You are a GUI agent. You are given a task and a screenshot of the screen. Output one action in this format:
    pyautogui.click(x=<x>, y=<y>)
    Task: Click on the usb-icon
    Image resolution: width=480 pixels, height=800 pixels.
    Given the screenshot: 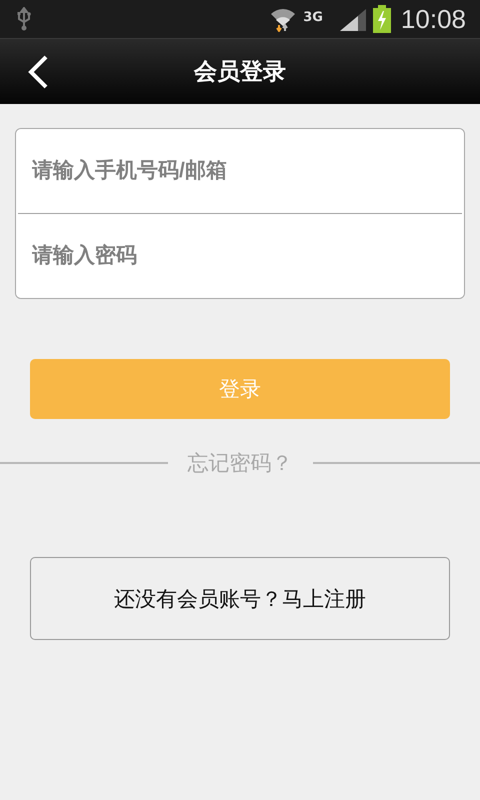 What is the action you would take?
    pyautogui.click(x=24, y=19)
    